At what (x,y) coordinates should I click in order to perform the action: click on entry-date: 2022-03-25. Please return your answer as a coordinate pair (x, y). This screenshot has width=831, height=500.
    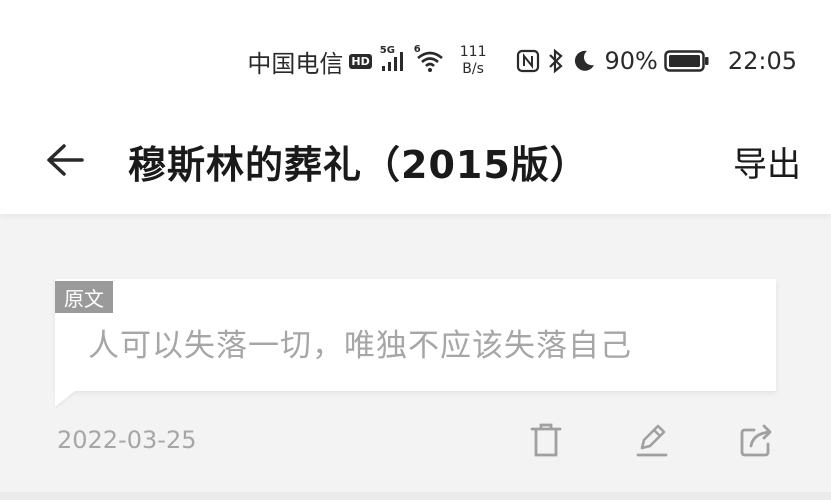
    Looking at the image, I should click on (127, 440).